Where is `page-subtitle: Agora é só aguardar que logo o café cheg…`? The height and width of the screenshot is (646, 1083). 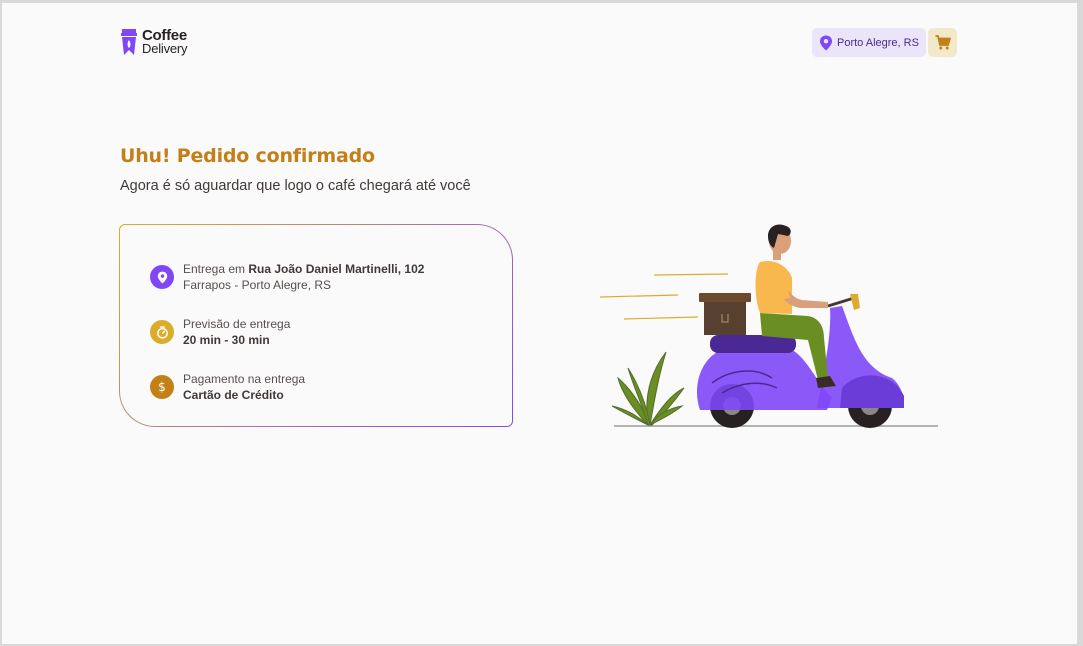 page-subtitle: Agora é só aguardar que logo o café cheg… is located at coordinates (295, 186).